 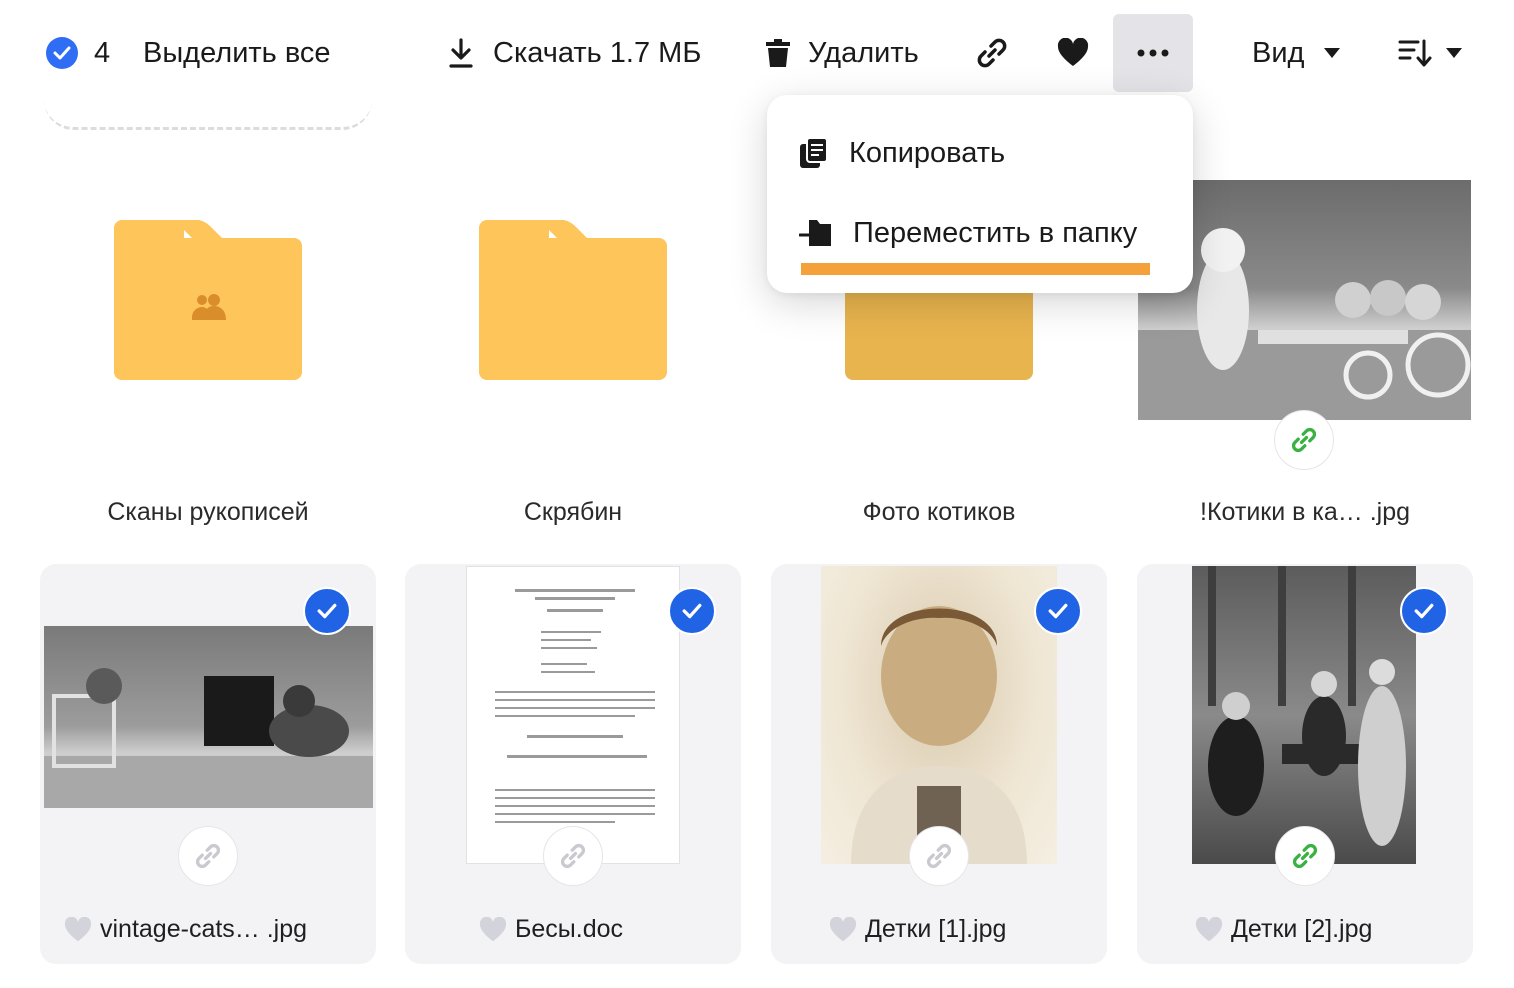 I want to click on file-name: Детки [1].jpg, so click(x=936, y=929).